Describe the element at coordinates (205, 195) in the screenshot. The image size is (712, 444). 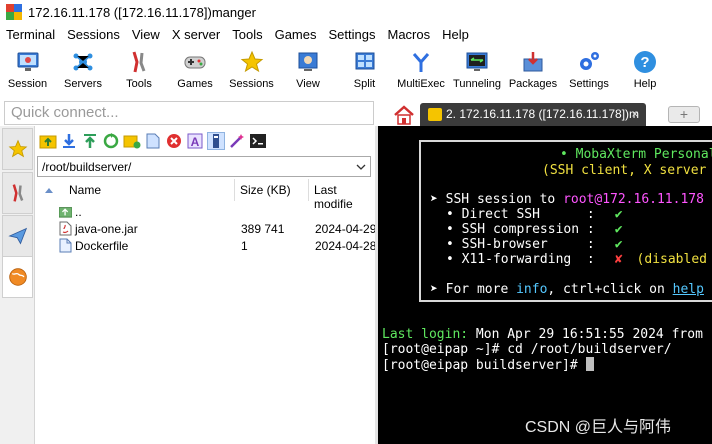
I see `file-list-header: Name Size (KB) Last modifie` at that location.